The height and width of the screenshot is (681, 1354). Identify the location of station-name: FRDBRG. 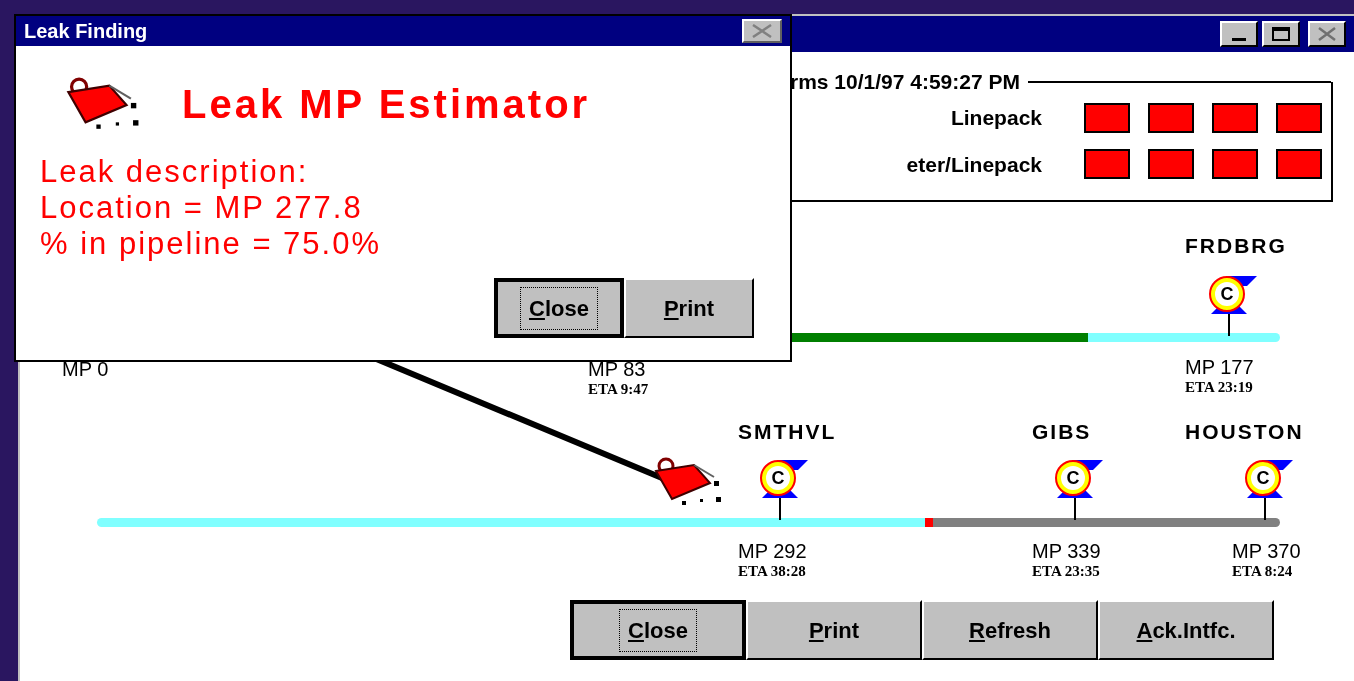
(1236, 246).